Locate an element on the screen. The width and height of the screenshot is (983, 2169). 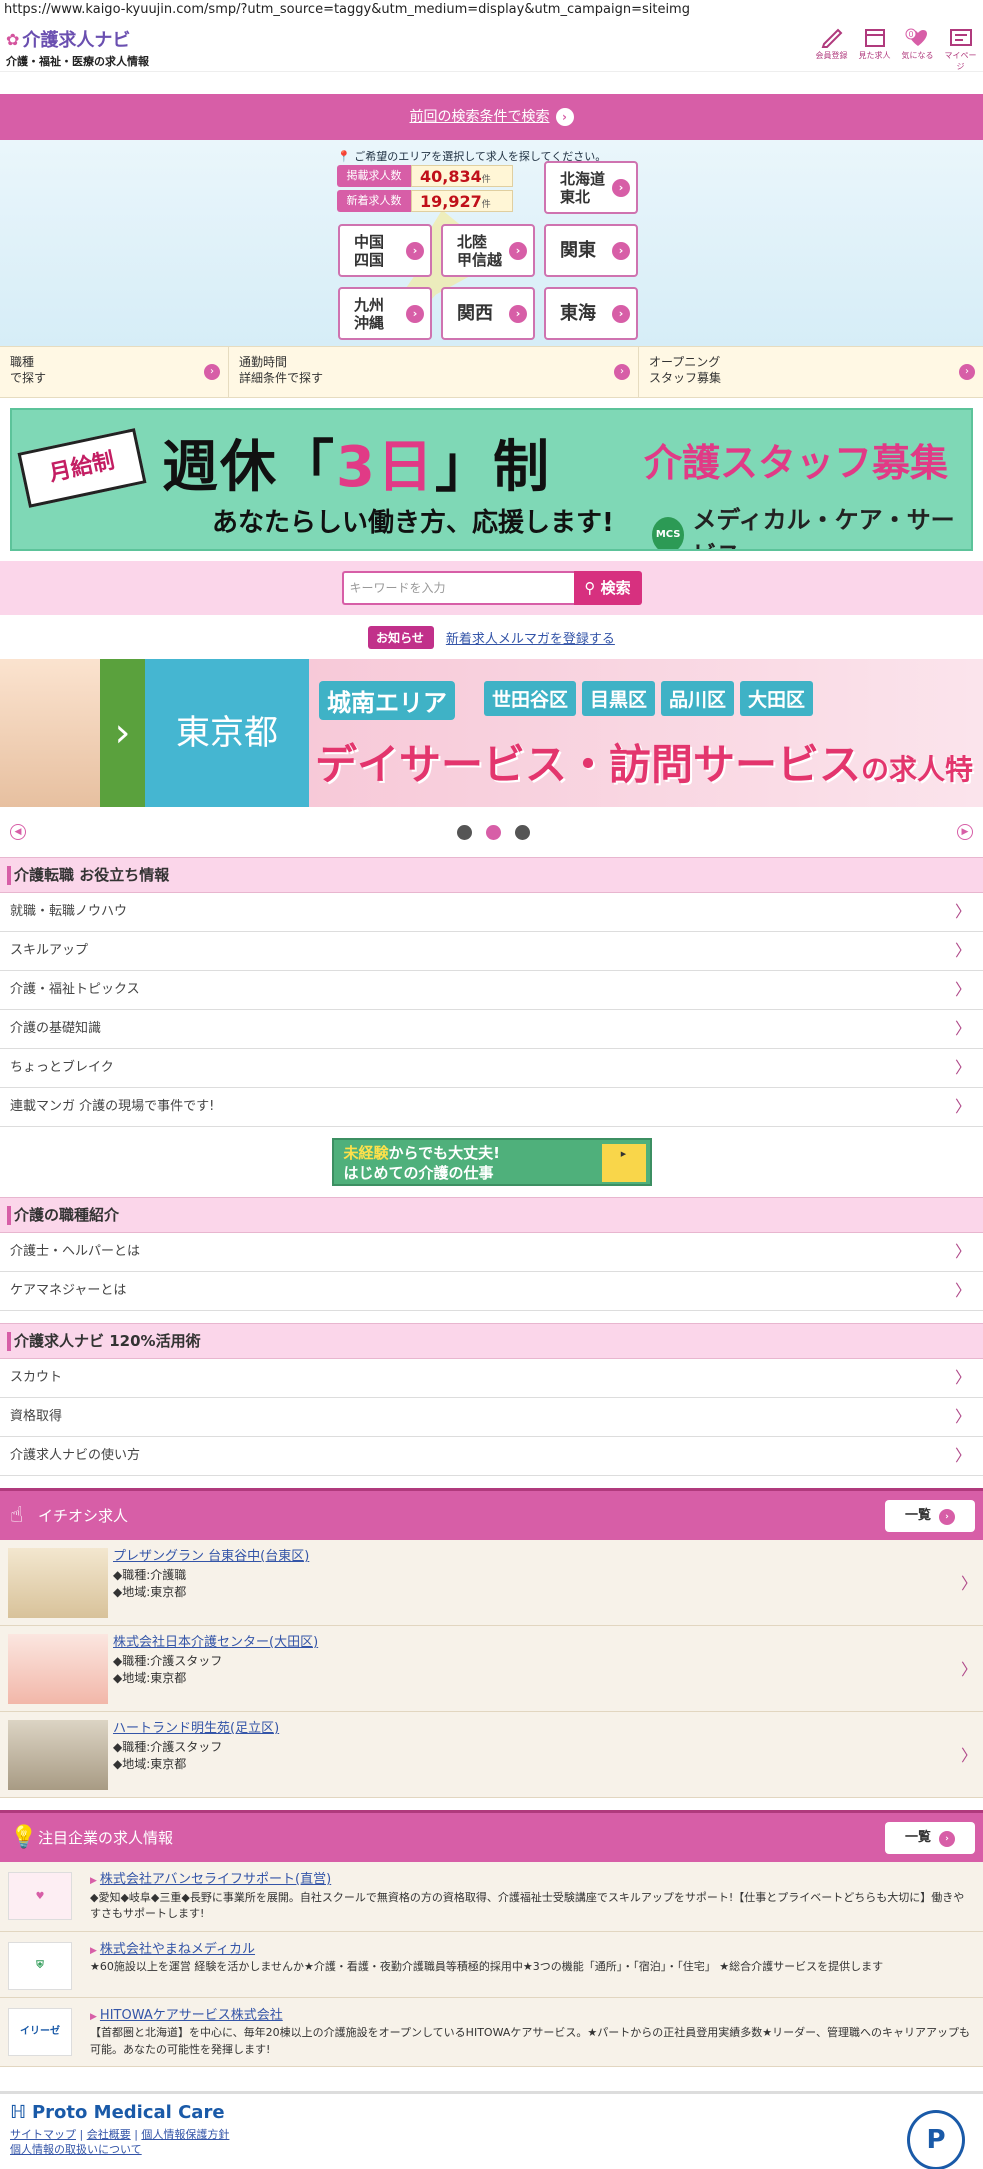
region-kanto: 関東 › is located at coordinates (591, 250).